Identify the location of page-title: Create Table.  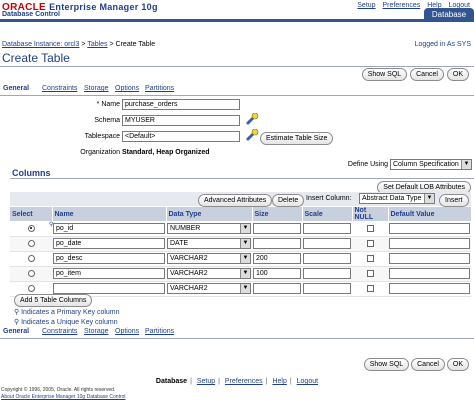
(36, 58).